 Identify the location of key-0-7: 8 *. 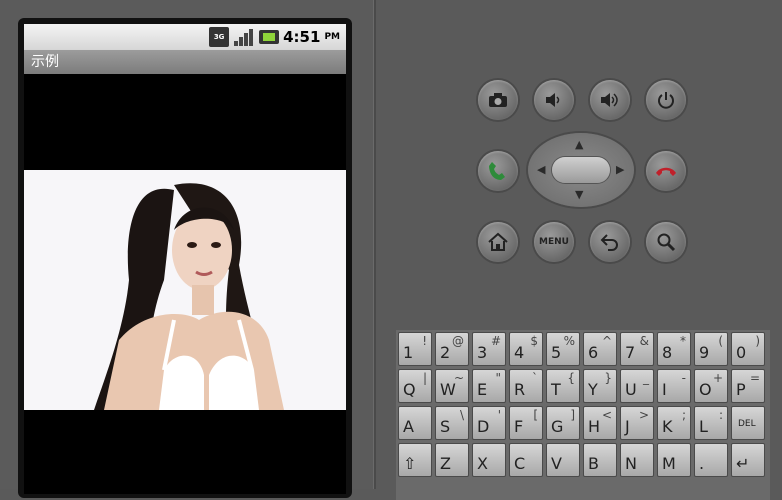
(674, 349).